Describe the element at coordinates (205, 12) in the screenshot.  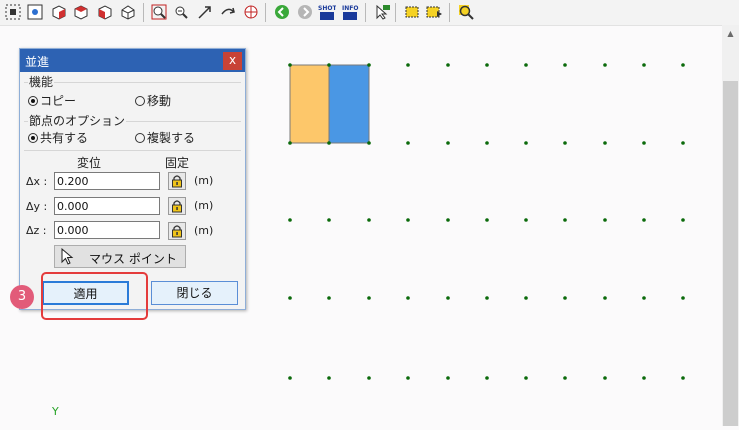
I see `arrow-icon` at that location.